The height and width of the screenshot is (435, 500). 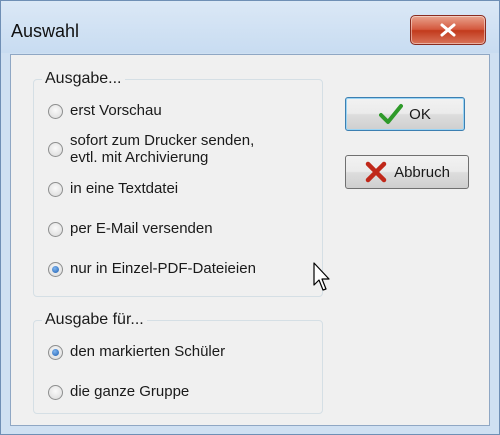 I want to click on mouse-pointer-icon, so click(x=321, y=276).